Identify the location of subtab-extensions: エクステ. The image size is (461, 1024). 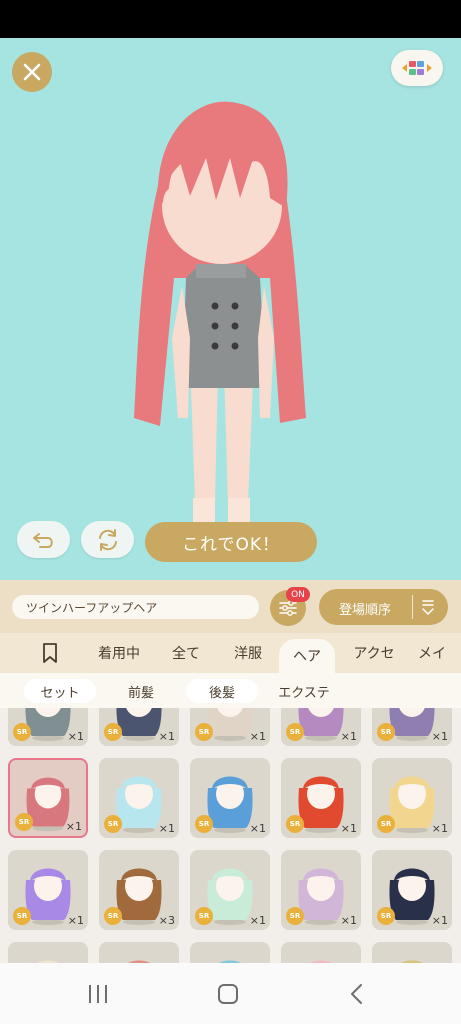
(304, 691).